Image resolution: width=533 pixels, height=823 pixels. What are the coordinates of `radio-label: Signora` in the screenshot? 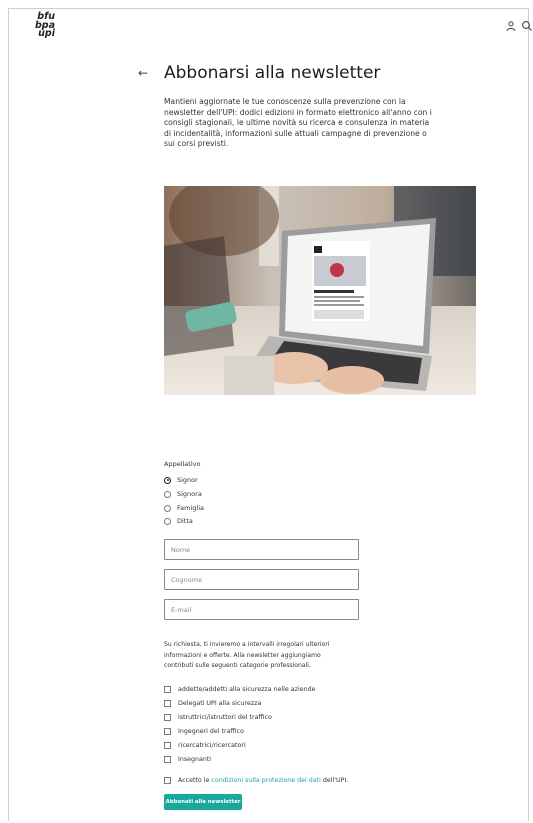 It's located at (189, 494).